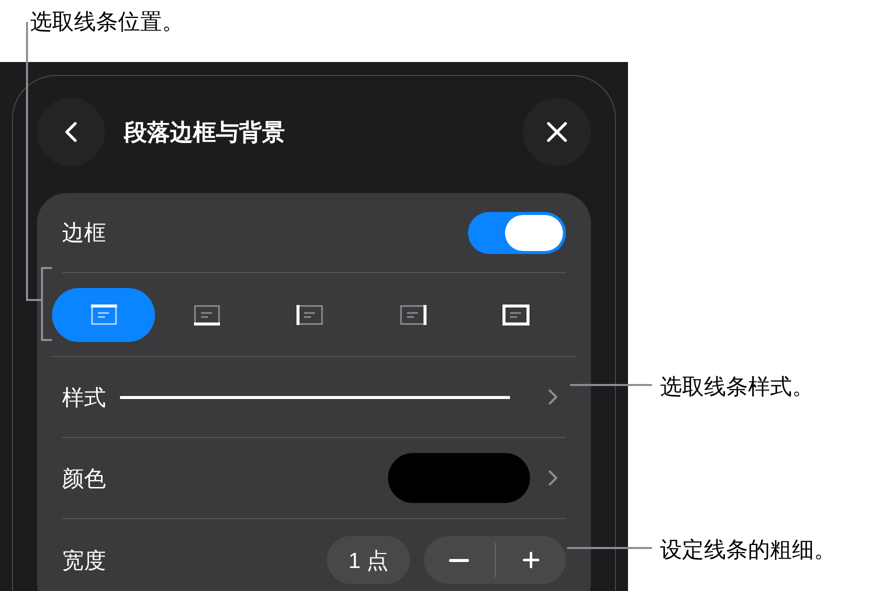 The height and width of the screenshot is (591, 883). What do you see at coordinates (314, 478) in the screenshot?
I see `color-row: 颜色` at bounding box center [314, 478].